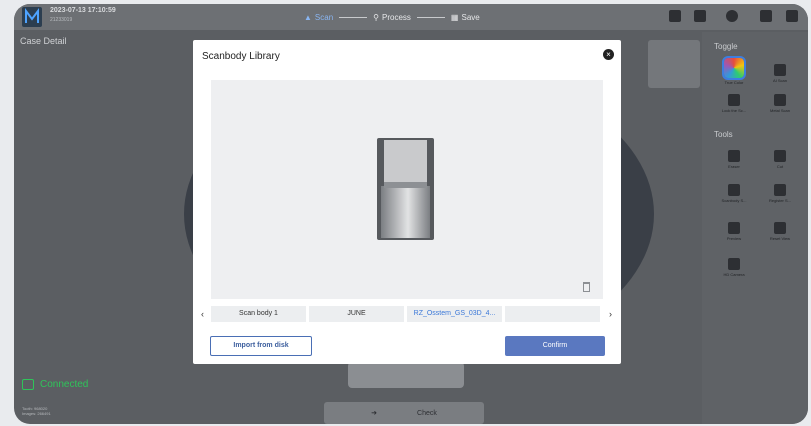 The image size is (811, 426). What do you see at coordinates (723, 134) in the screenshot?
I see `tools-title: Tools` at bounding box center [723, 134].